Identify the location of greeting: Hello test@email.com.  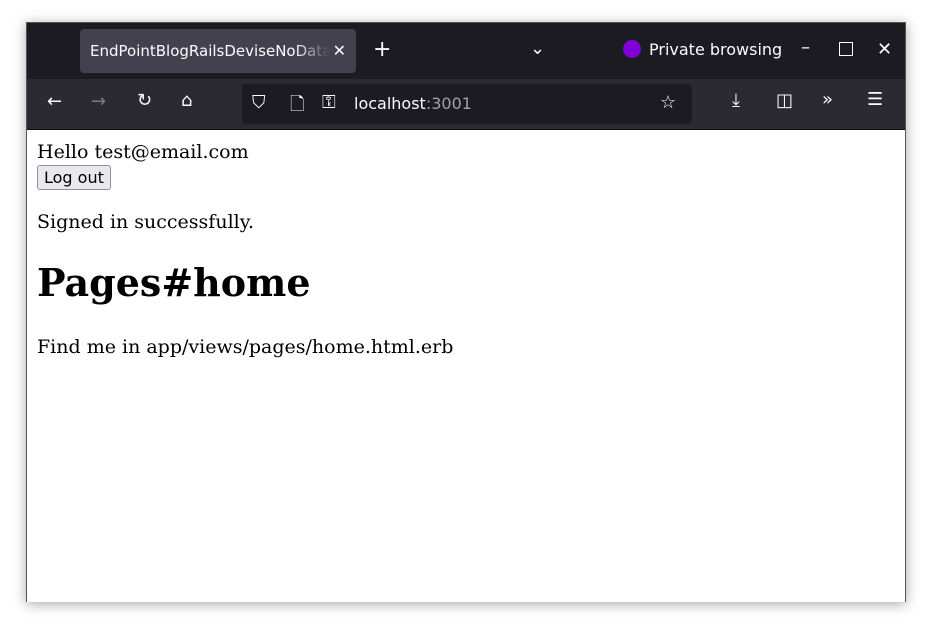
(143, 152).